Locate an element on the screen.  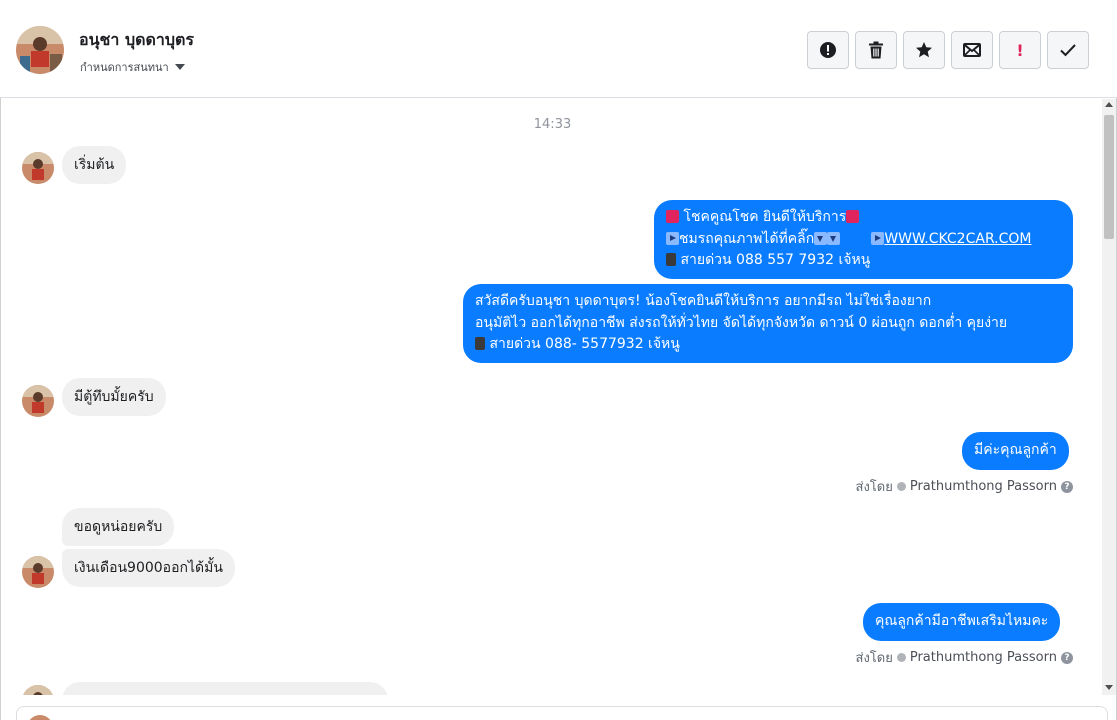
message-timestamp: 14:33 is located at coordinates (552, 124).